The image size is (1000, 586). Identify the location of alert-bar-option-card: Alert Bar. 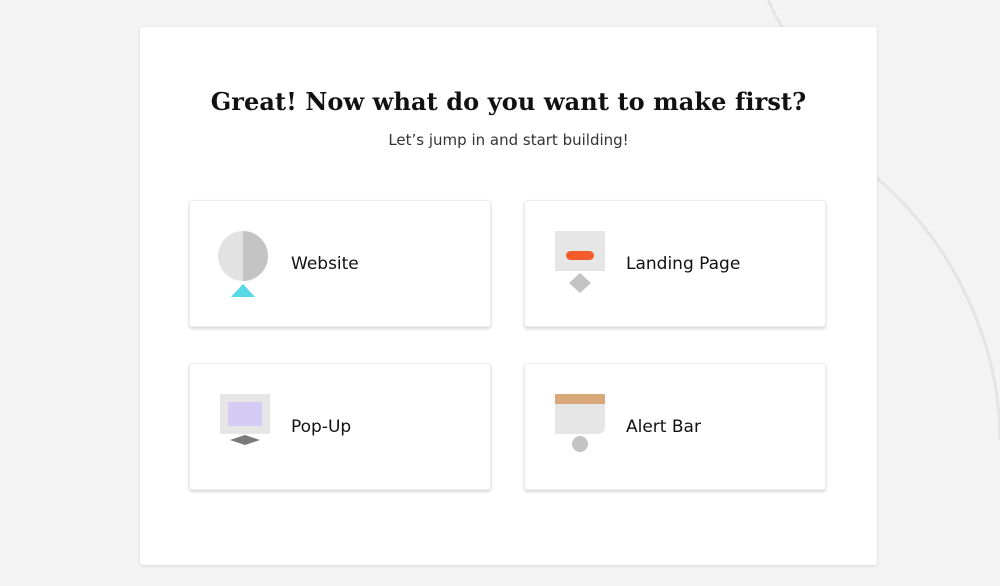
(675, 426).